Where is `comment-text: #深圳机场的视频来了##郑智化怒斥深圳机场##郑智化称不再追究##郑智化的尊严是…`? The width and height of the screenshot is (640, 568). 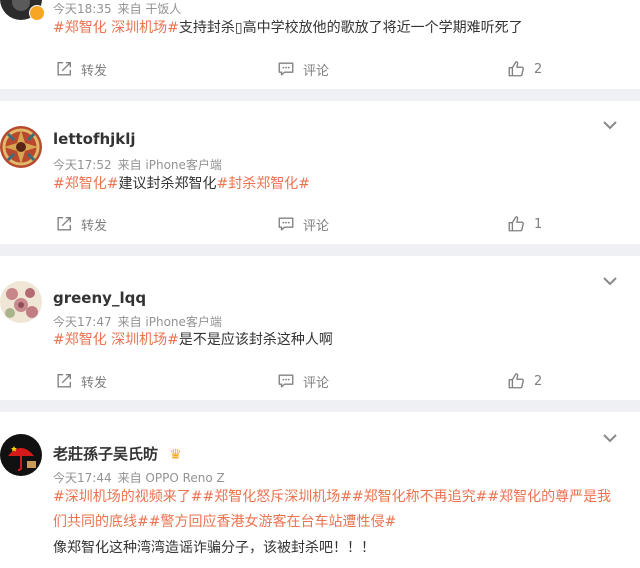
comment-text: #深圳机场的视频来了##郑智化怒斥深圳机场##郑智化称不再追究##郑智化的尊严是… is located at coordinates (338, 510).